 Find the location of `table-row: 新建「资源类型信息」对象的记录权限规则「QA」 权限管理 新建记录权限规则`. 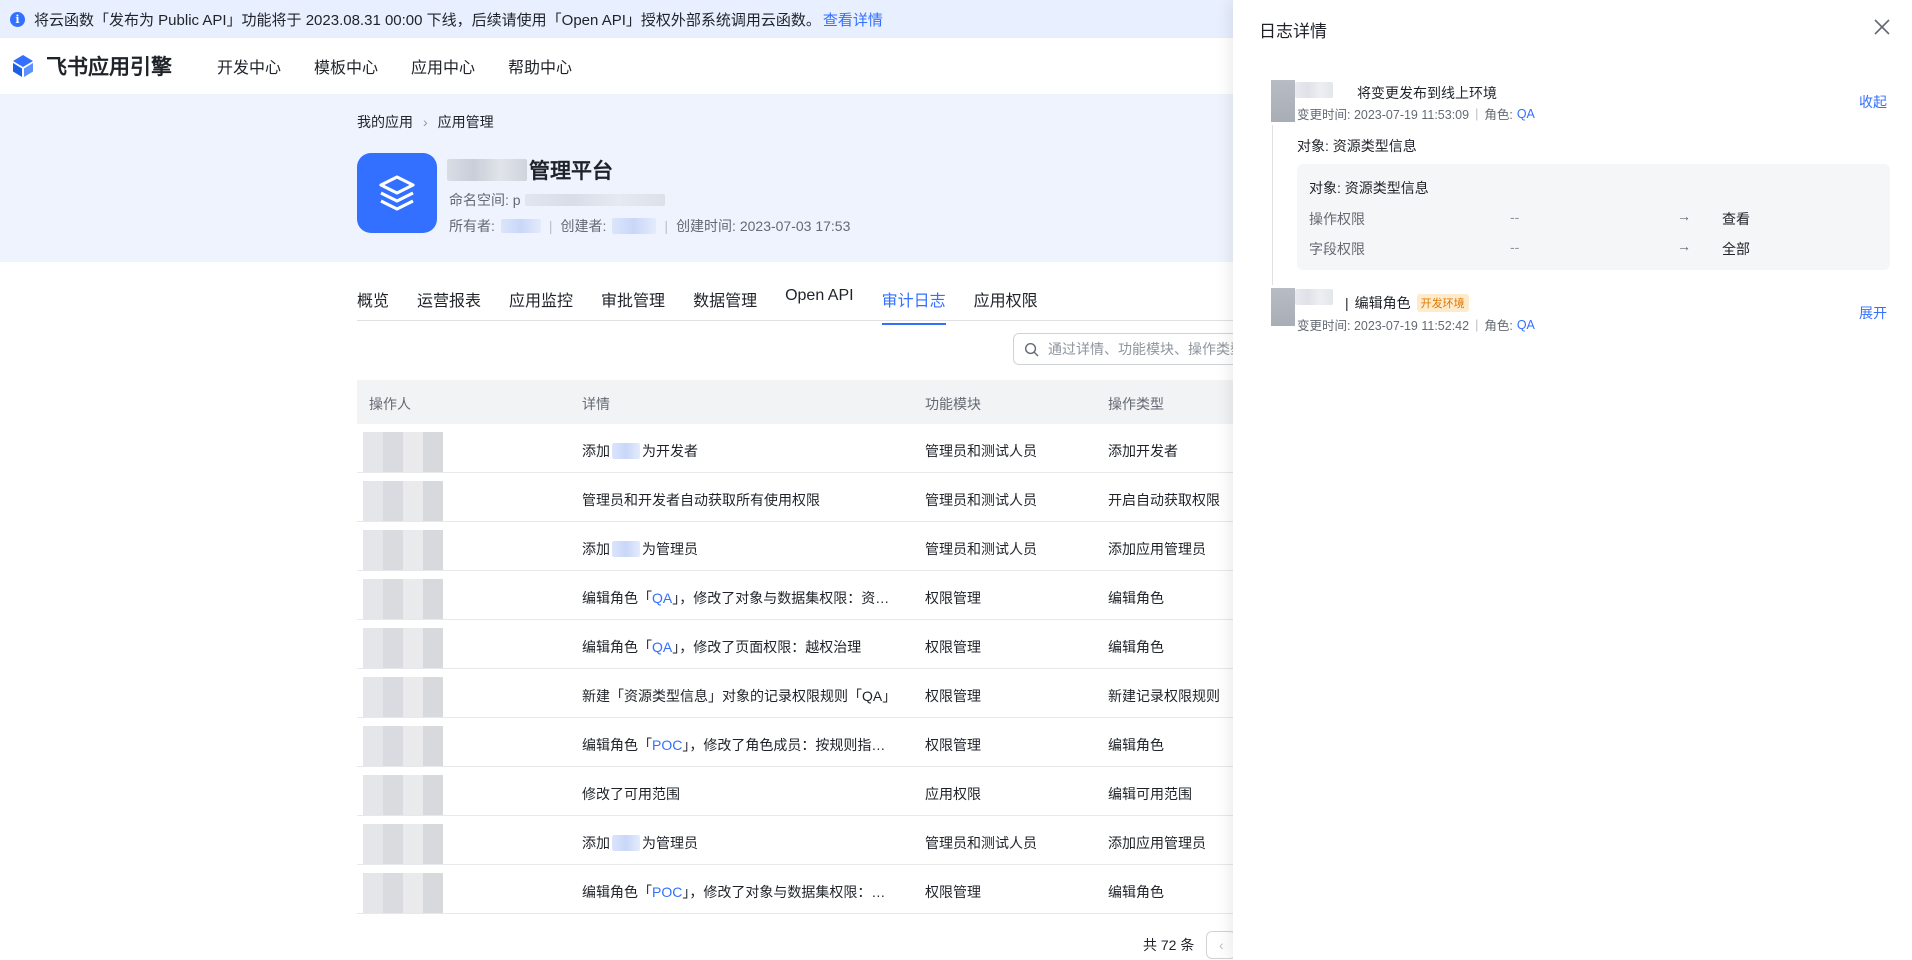

table-row: 新建「资源类型信息」对象的记录权限规则「QA」 权限管理 新建记录权限规则 is located at coordinates (795, 693).